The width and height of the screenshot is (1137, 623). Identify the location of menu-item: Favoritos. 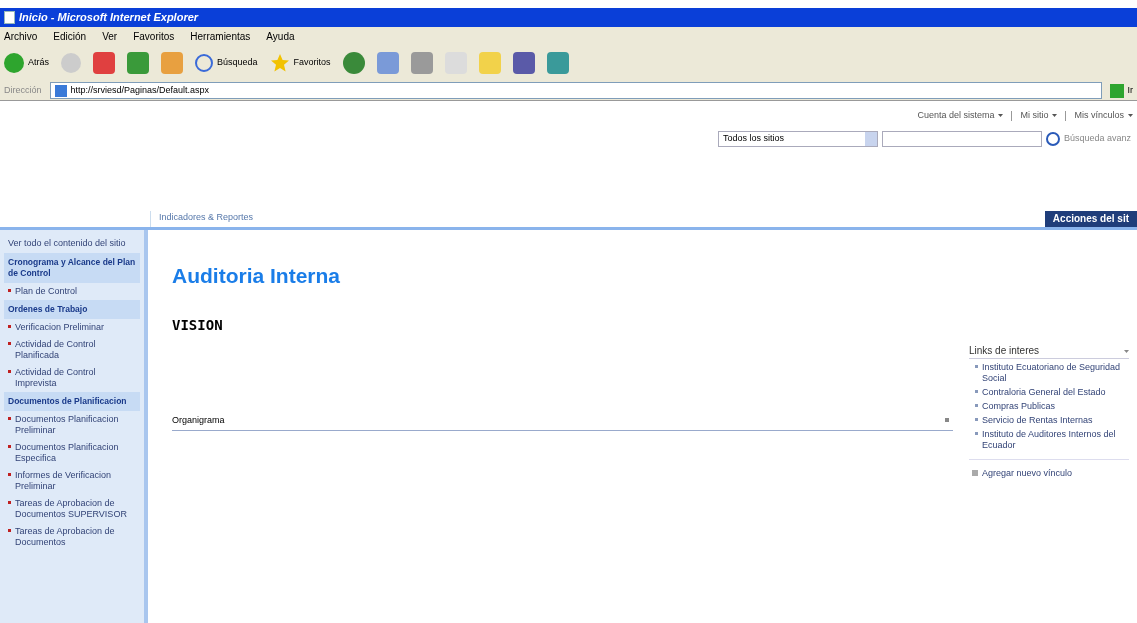
(154, 36).